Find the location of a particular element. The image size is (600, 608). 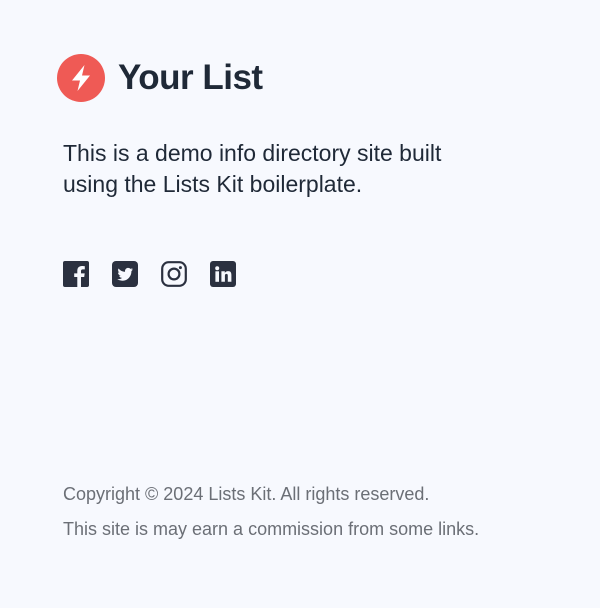

instagram-icon is located at coordinates (174, 274).